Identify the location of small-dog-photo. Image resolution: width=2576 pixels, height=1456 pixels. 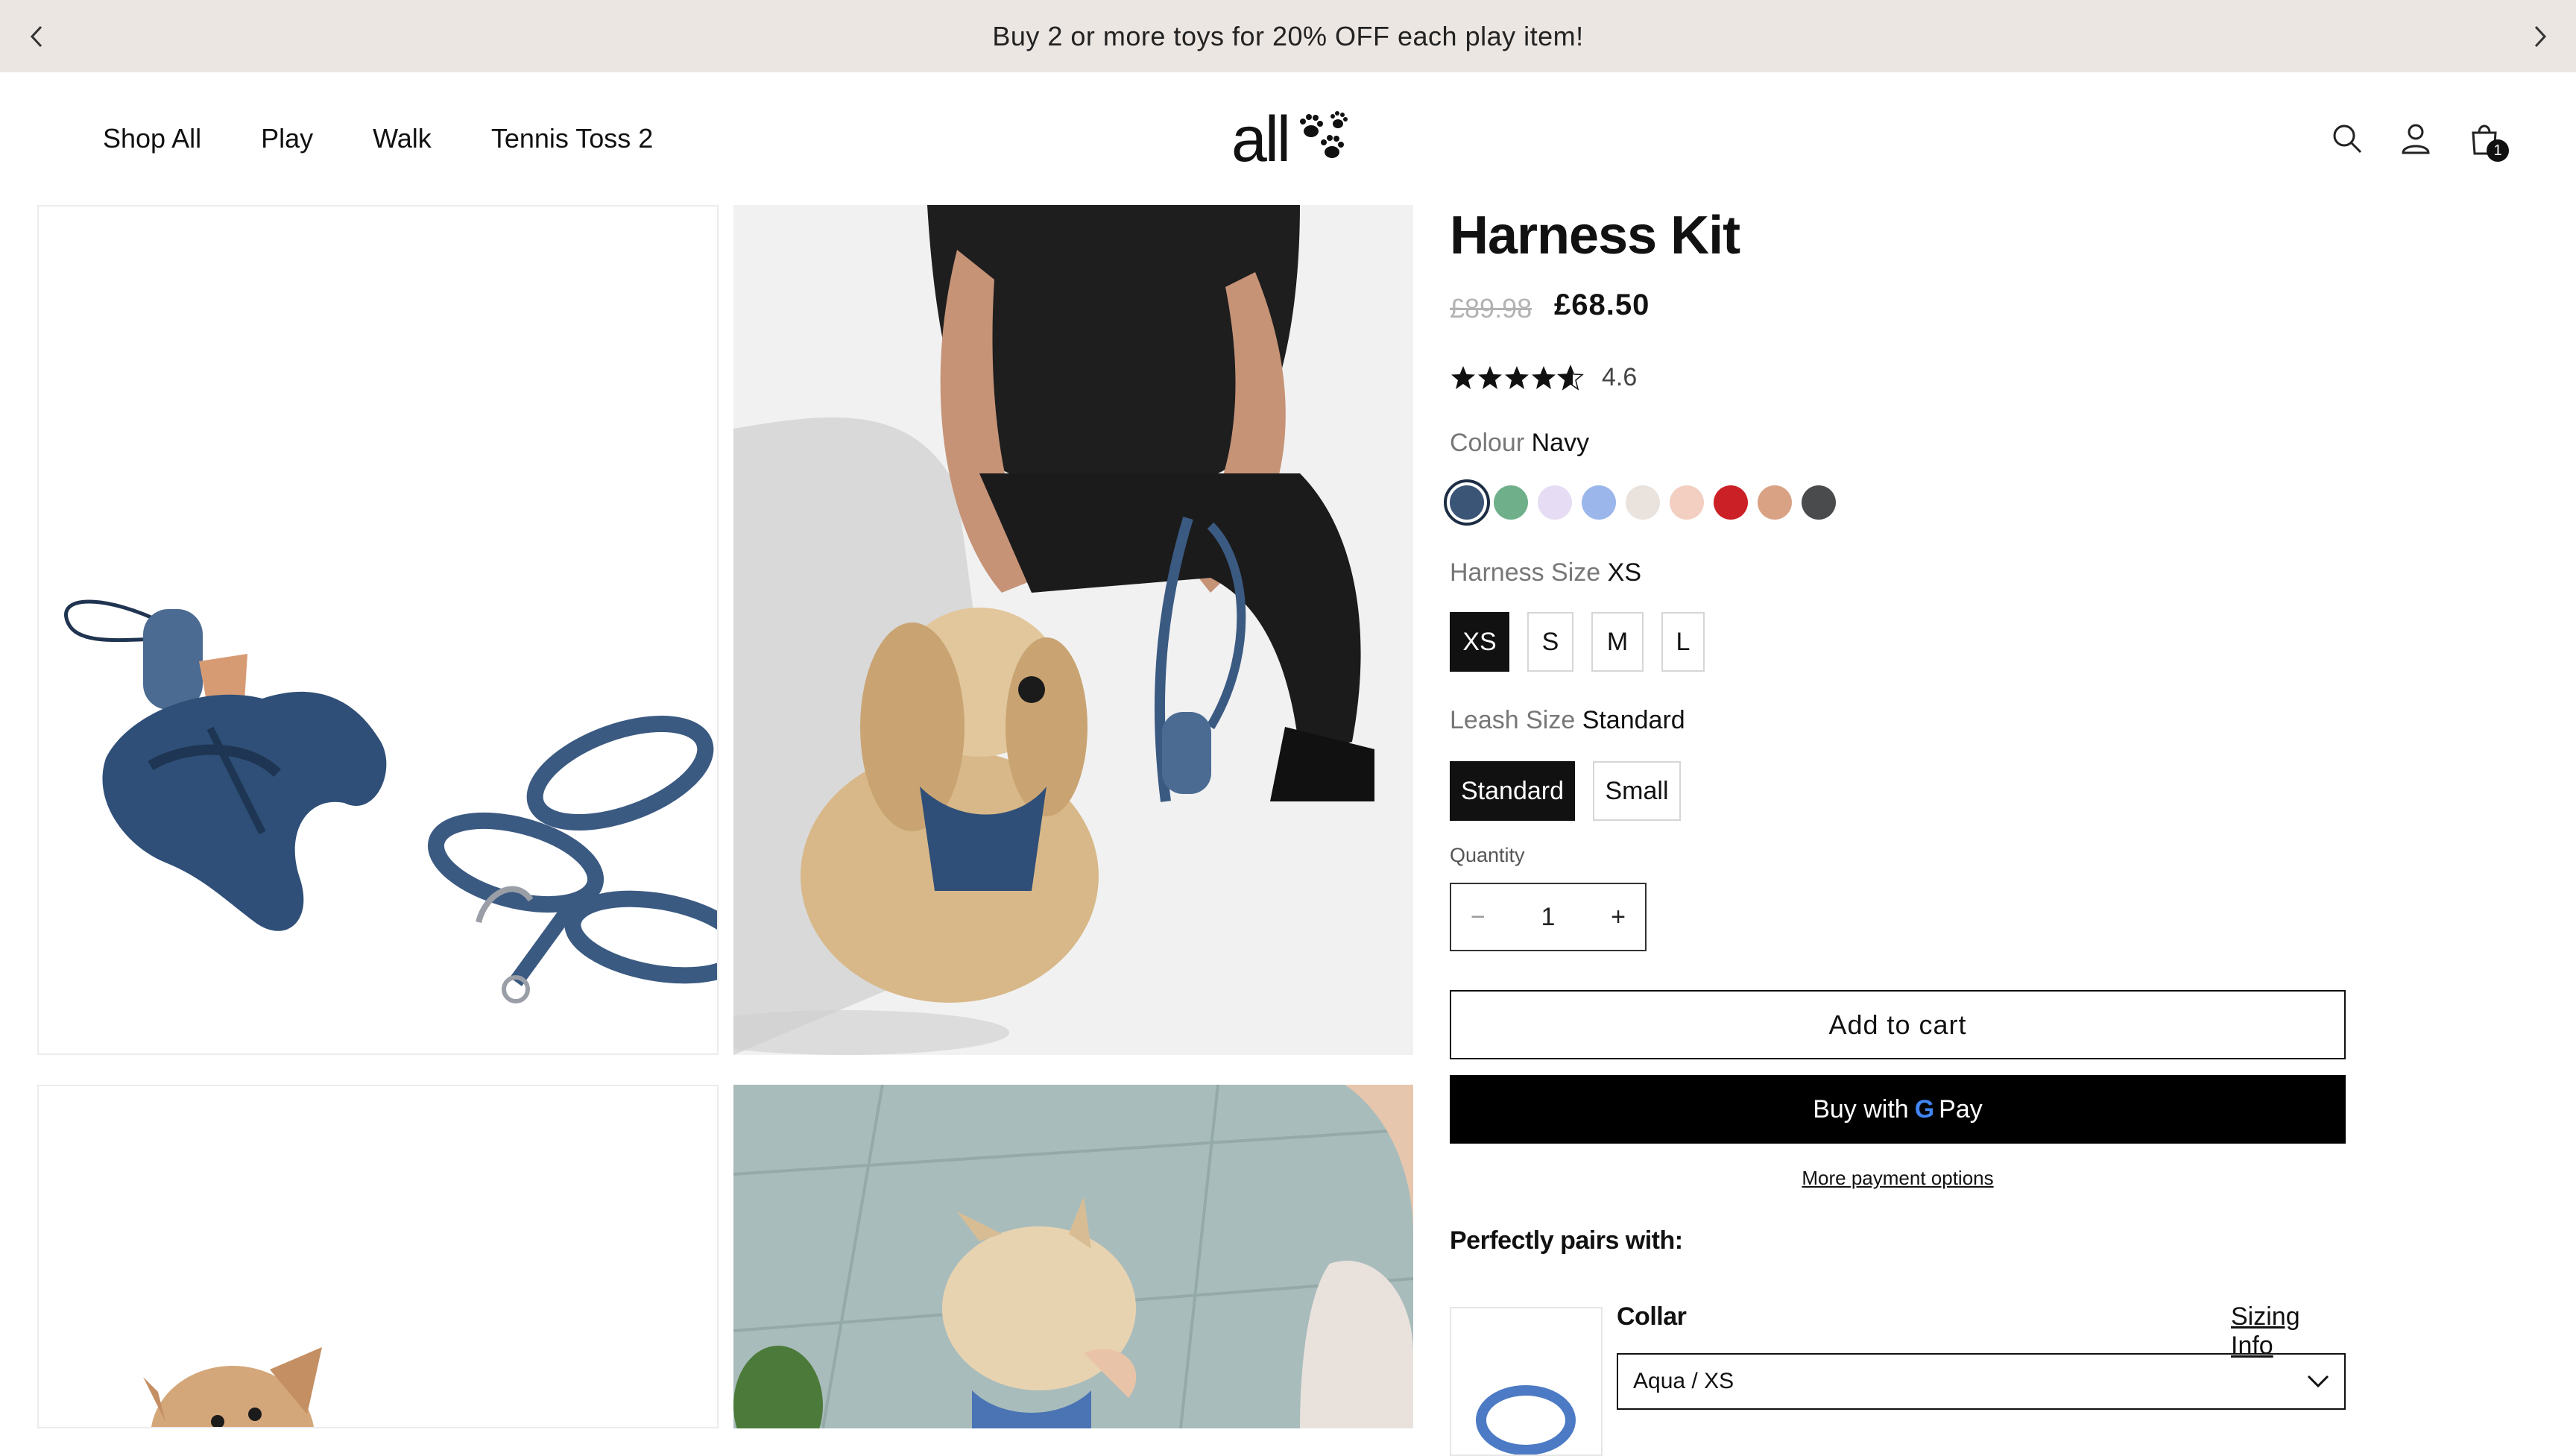
(378, 1256).